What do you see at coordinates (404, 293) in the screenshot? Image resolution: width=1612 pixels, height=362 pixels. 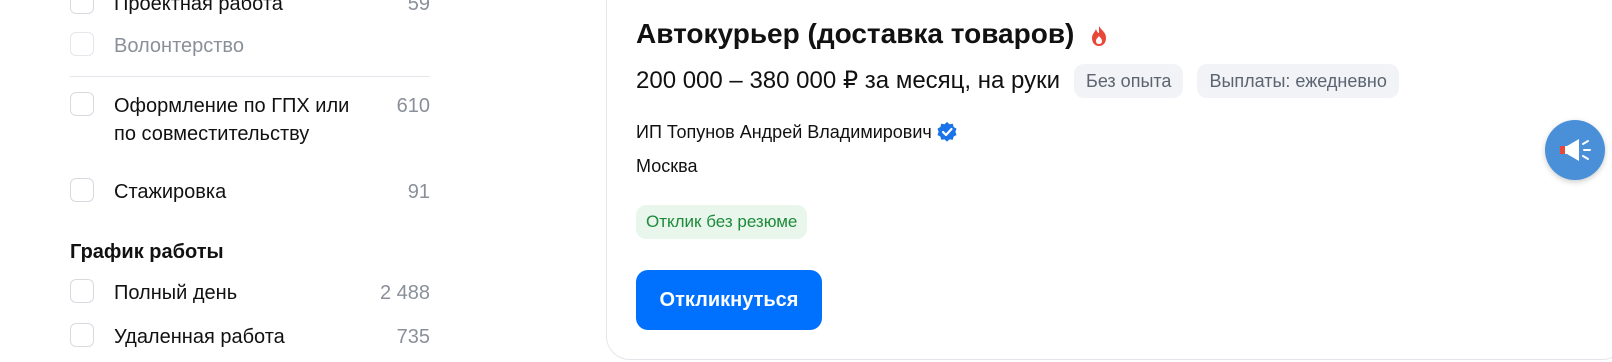 I see `filter-count: 2 488` at bounding box center [404, 293].